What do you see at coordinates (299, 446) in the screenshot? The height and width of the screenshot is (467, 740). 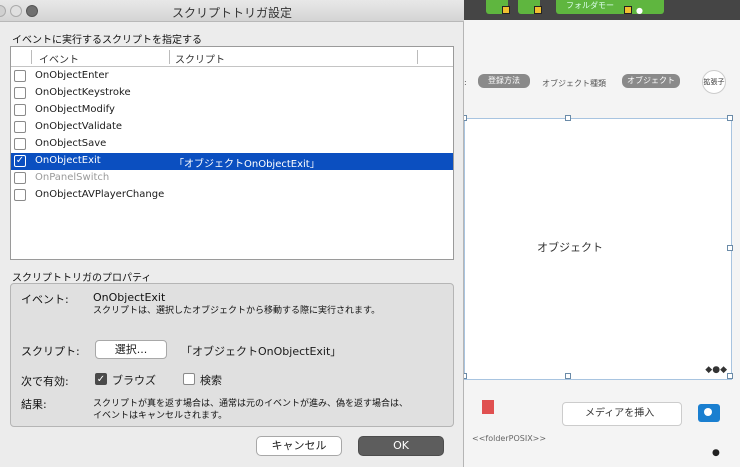 I see `cancel-button: キャンセル` at bounding box center [299, 446].